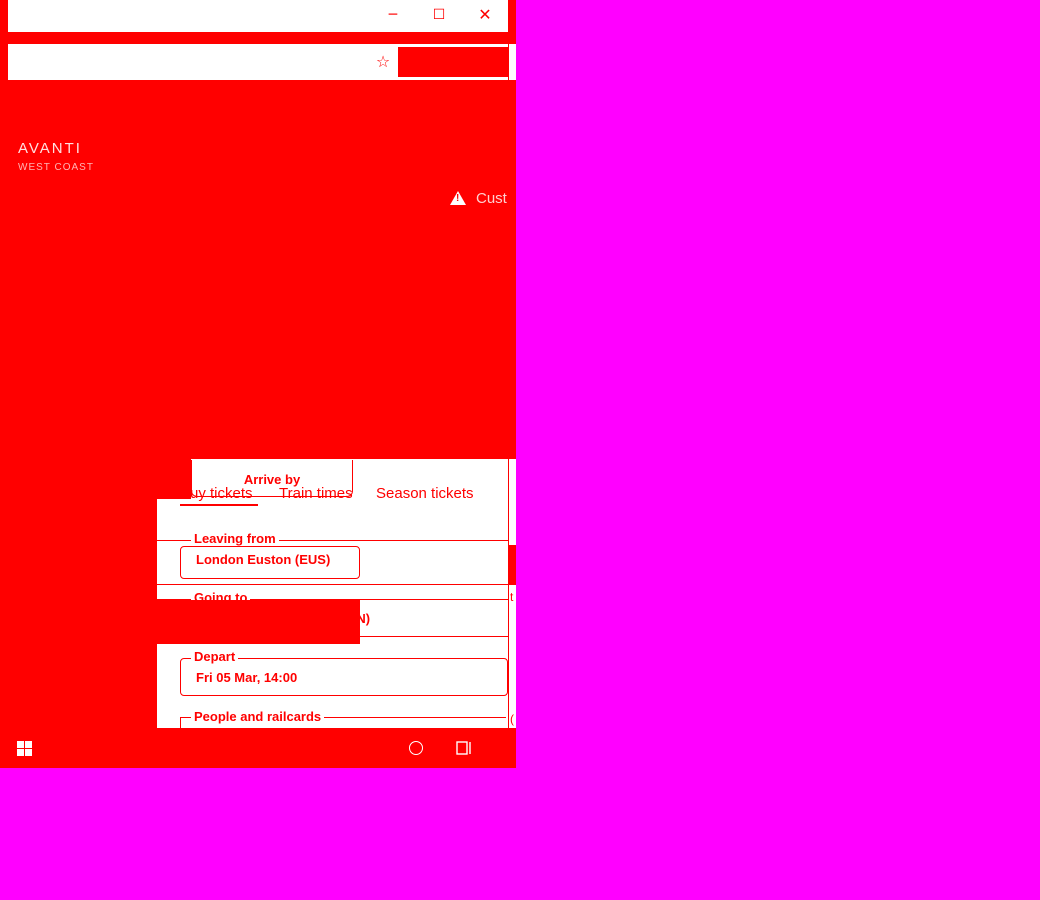  What do you see at coordinates (258, 16) in the screenshot?
I see `title-bar: ─ ☐ ✕` at bounding box center [258, 16].